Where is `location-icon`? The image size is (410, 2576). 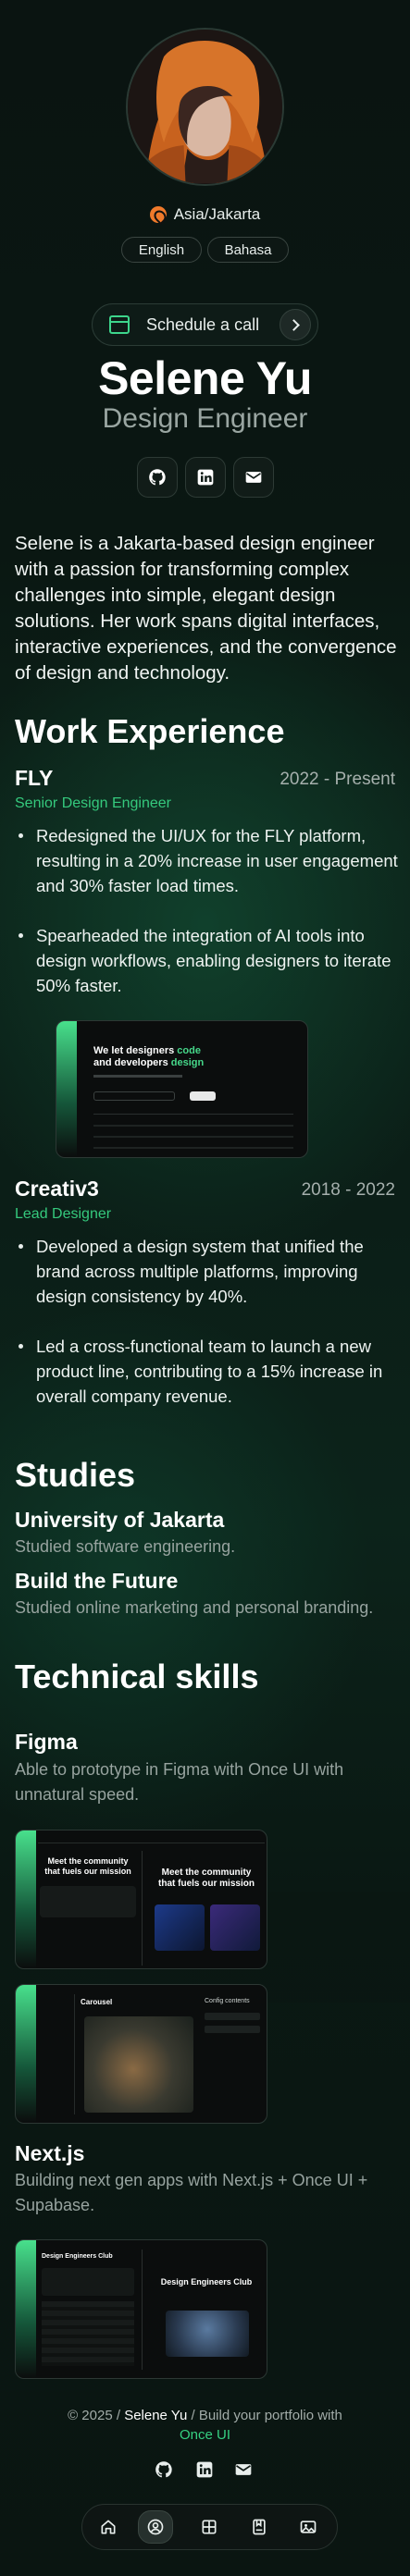 location-icon is located at coordinates (158, 214).